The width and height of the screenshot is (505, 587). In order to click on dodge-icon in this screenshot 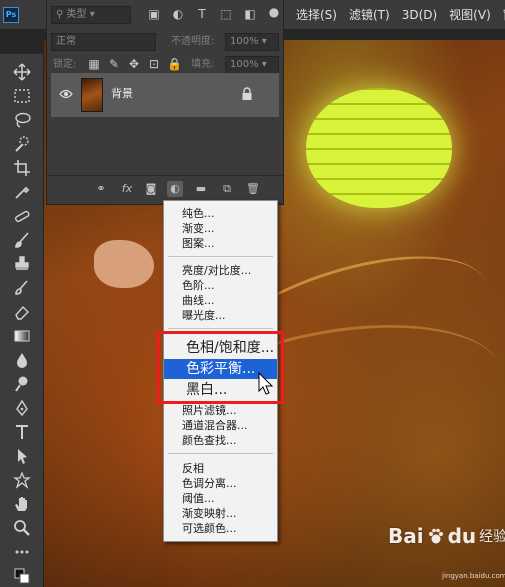, I will do `click(22, 384)`.